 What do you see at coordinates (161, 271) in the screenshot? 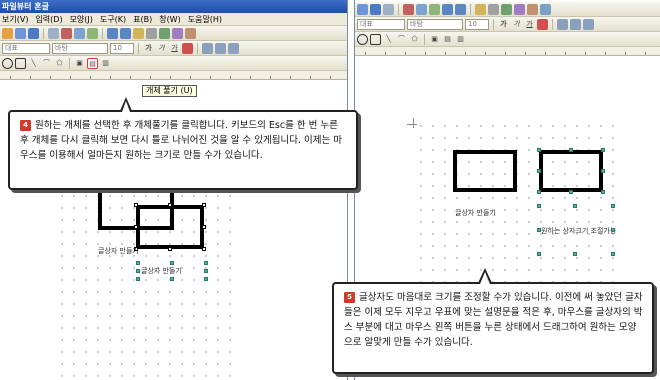
I see `textbox-label-selected: 글상자 만들기` at bounding box center [161, 271].